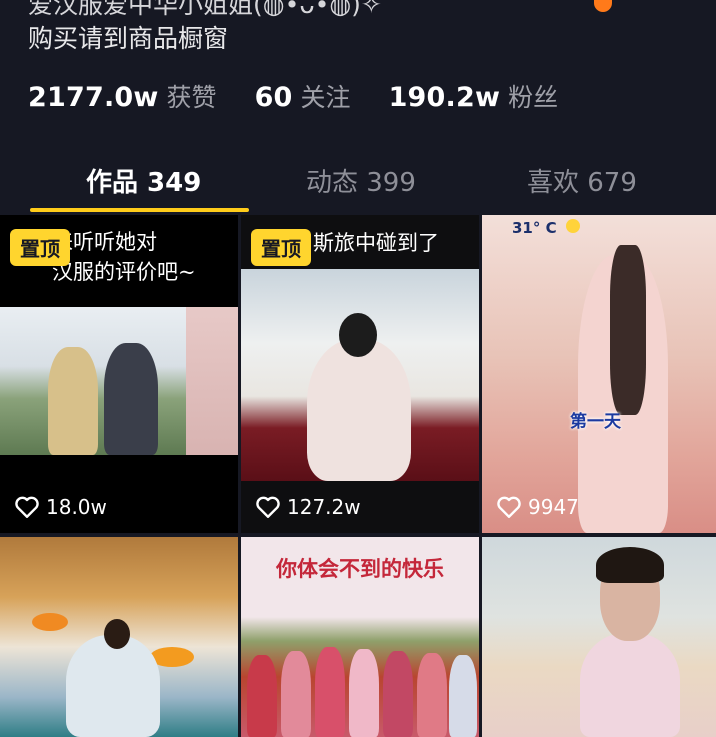 The width and height of the screenshot is (716, 737). I want to click on content-tabs: 作品 349 动态 399 喜欢 679, so click(358, 181).